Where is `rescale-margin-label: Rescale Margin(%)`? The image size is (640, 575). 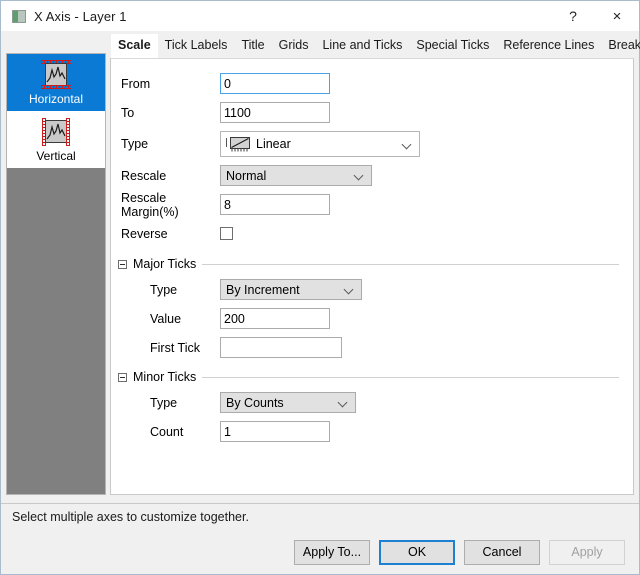 rescale-margin-label: Rescale Margin(%) is located at coordinates (150, 204).